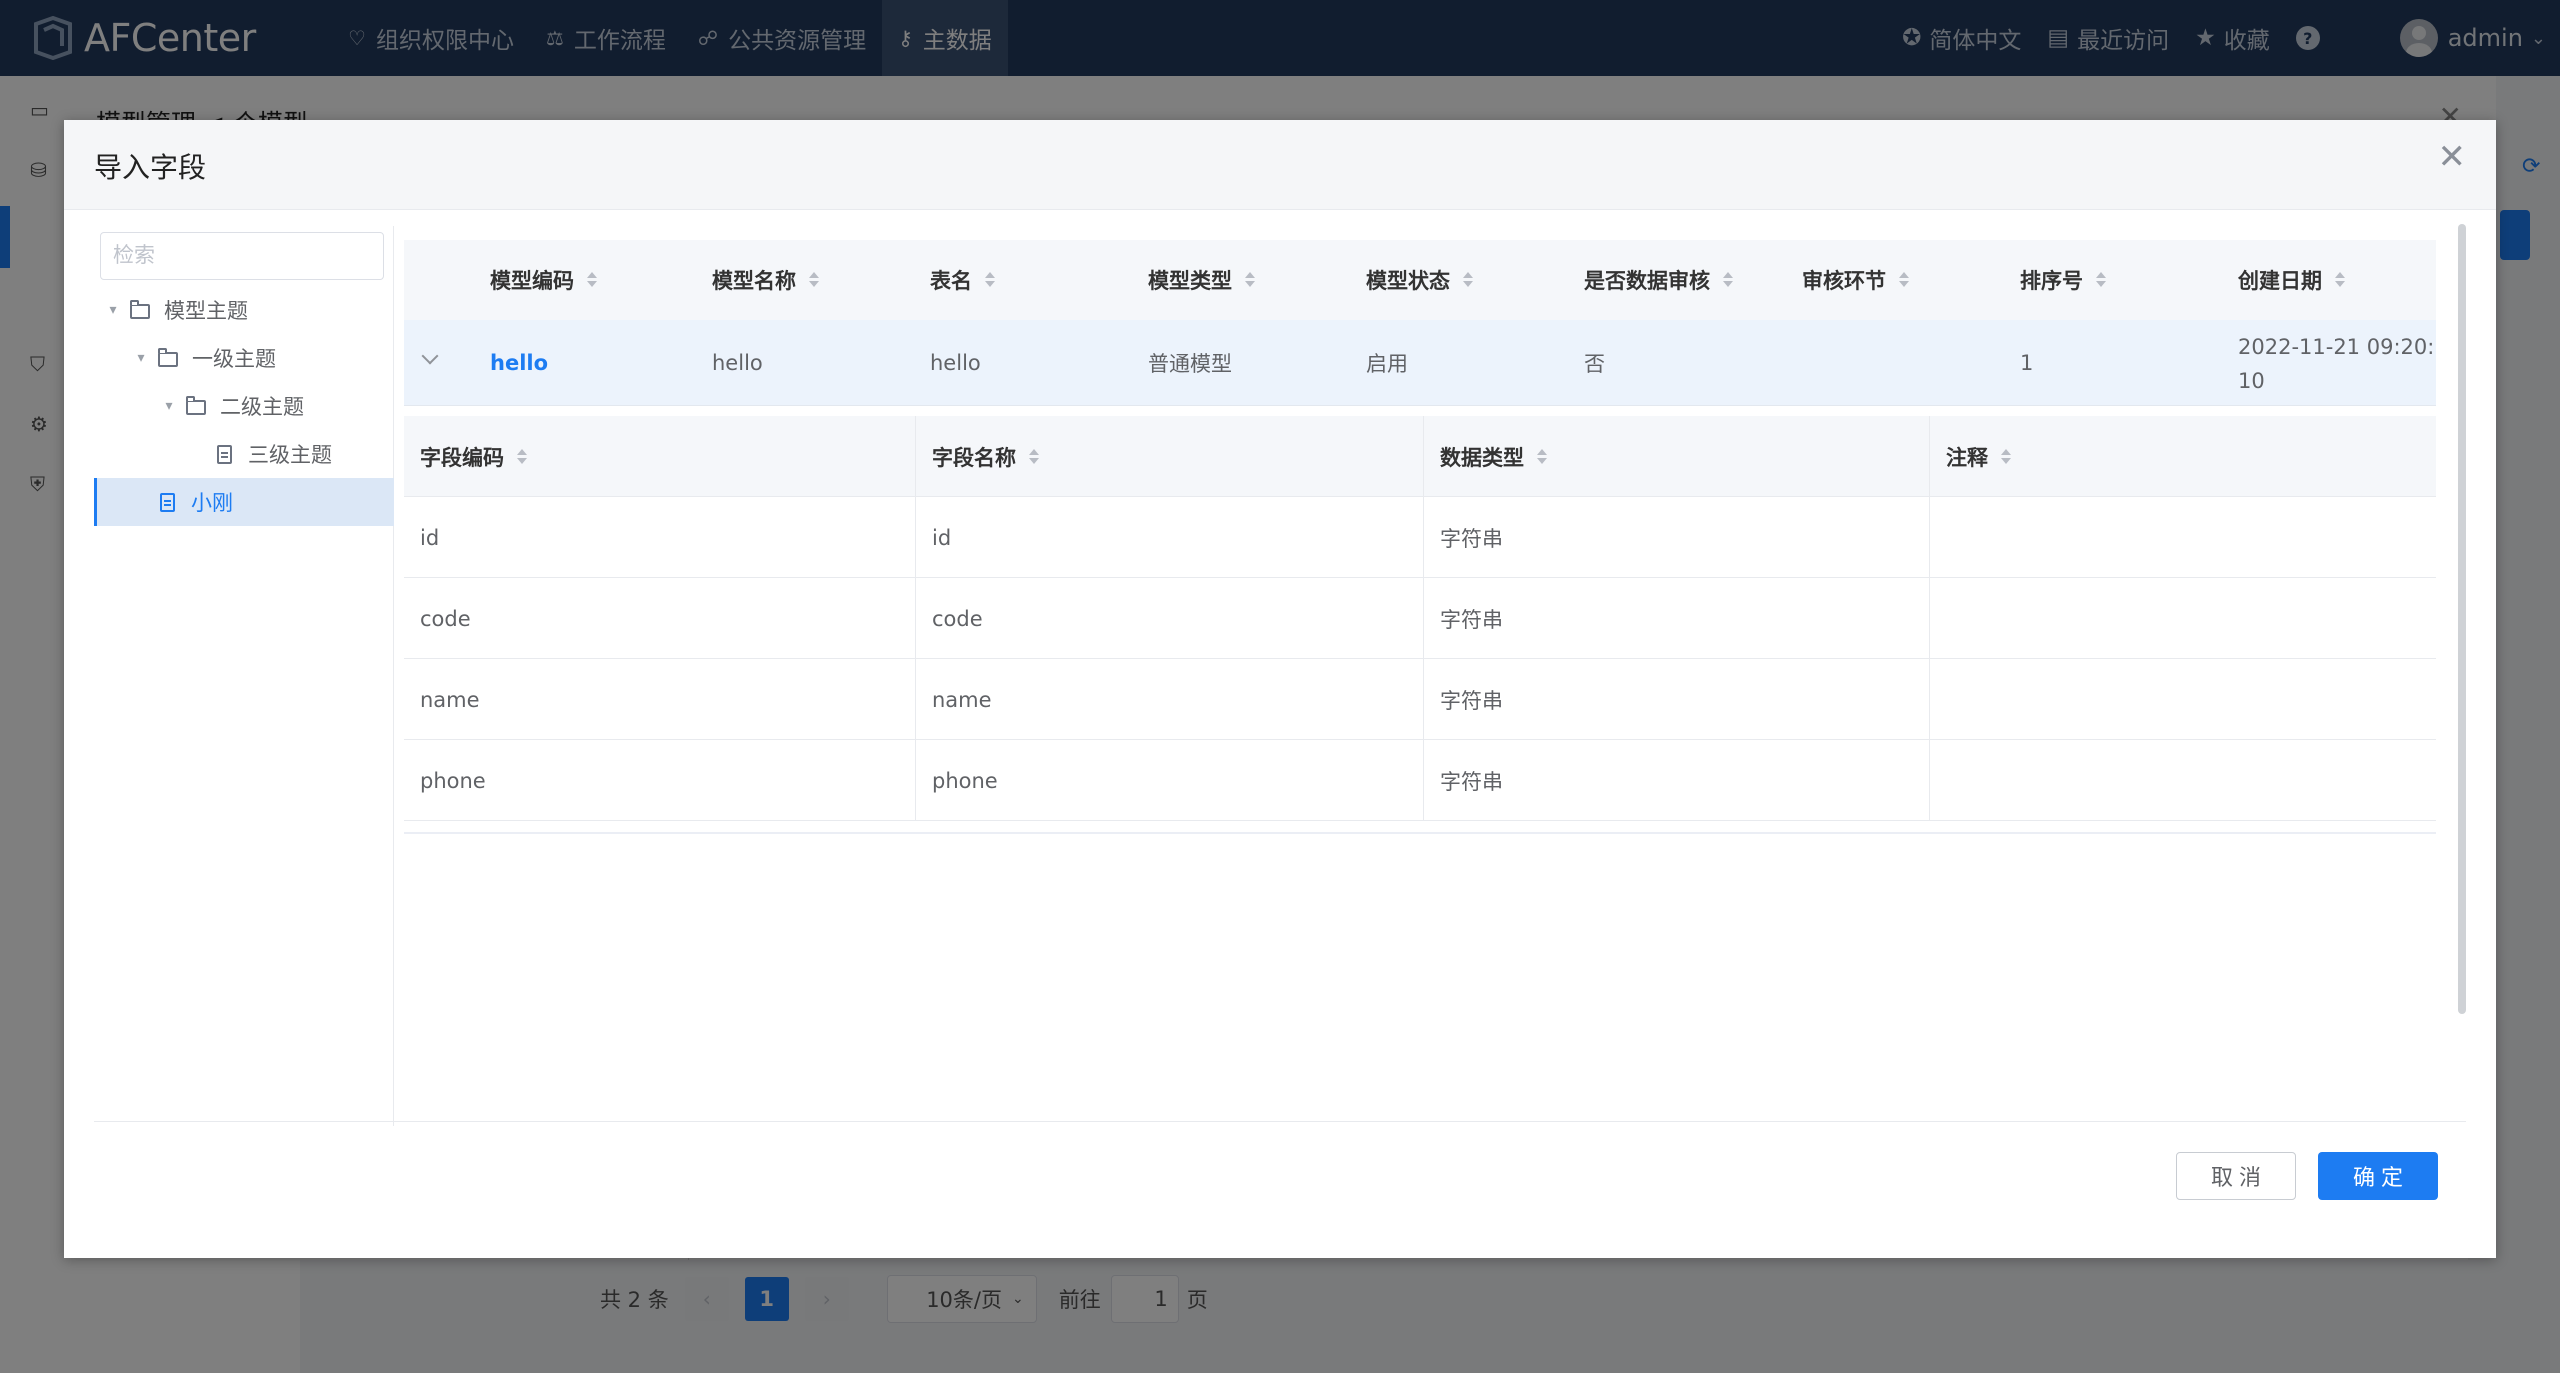 This screenshot has height=1373, width=2560. What do you see at coordinates (244, 676) in the screenshot?
I see `model-theme-tree: ▾ 模型主题 ▾ 一级主题 ▾ 二级主题 三级主题 小刚` at bounding box center [244, 676].